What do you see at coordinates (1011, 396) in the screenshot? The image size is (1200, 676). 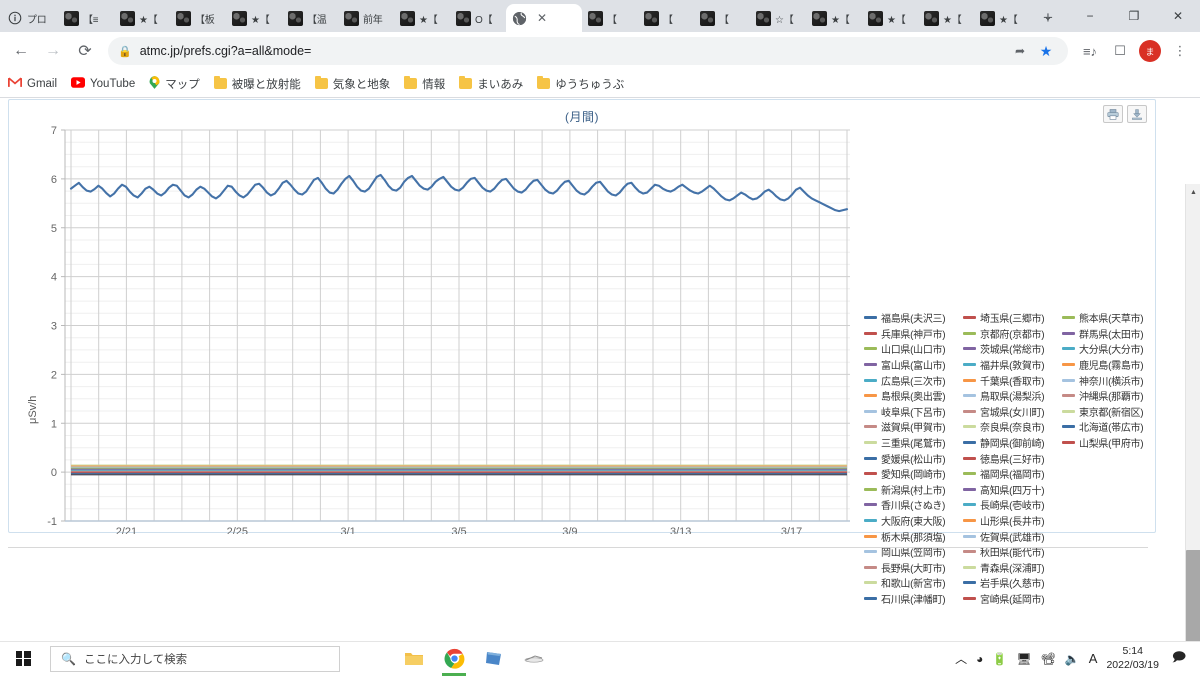 I see `legend-item: 鳥取県(湯梨浜)` at bounding box center [1011, 396].